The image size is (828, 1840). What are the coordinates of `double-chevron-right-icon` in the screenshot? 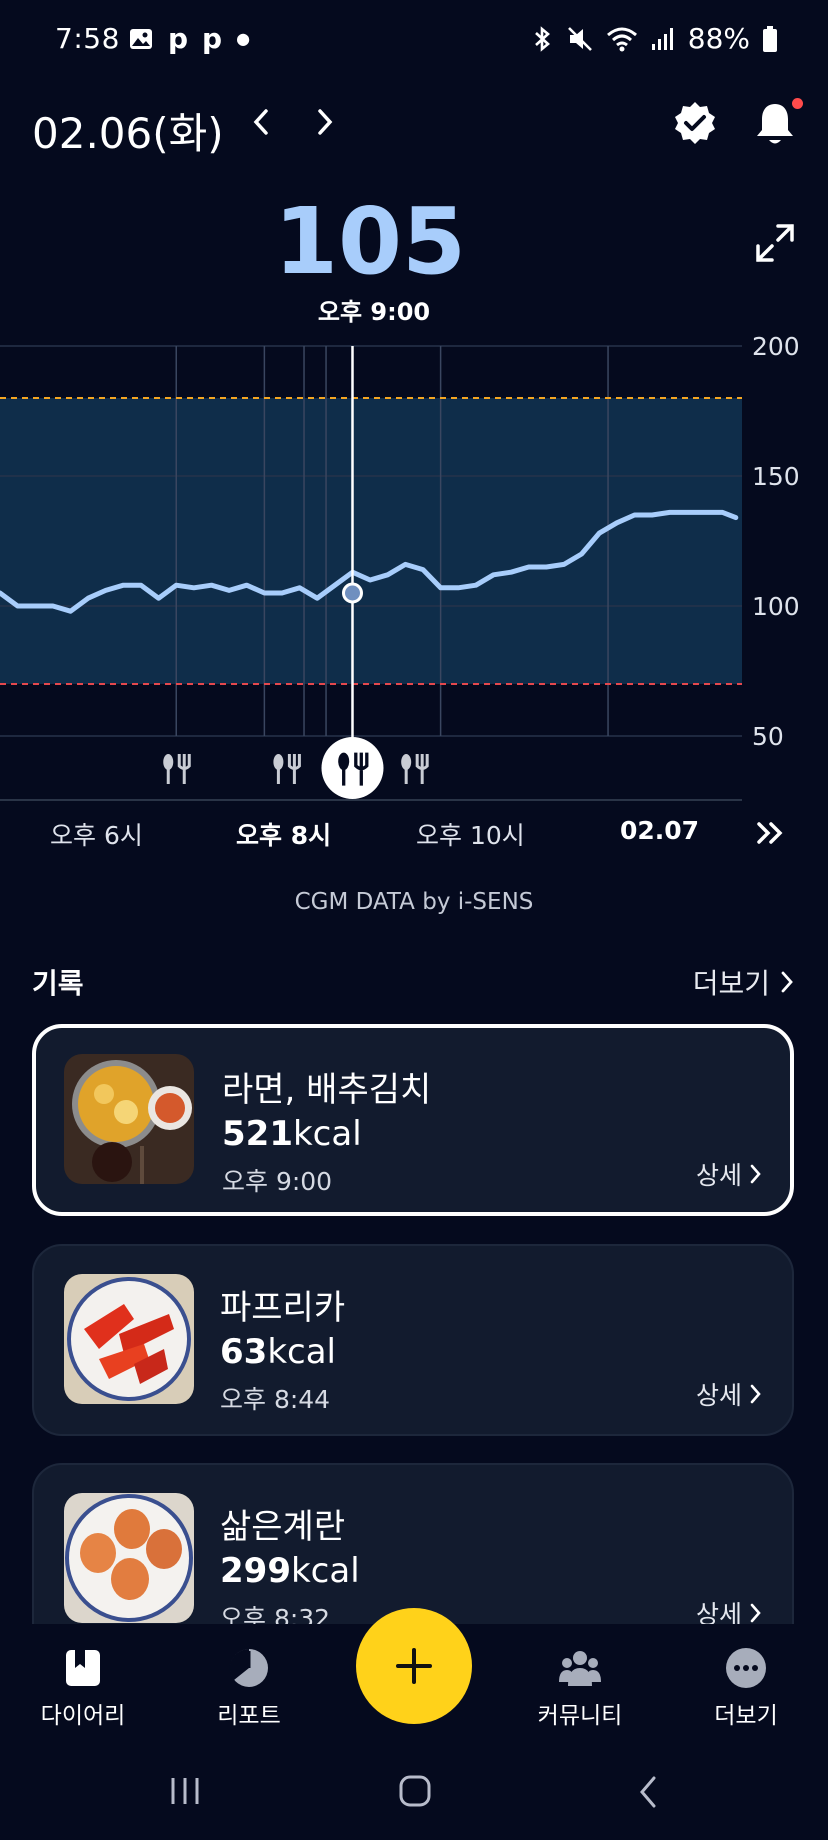 It's located at (770, 833).